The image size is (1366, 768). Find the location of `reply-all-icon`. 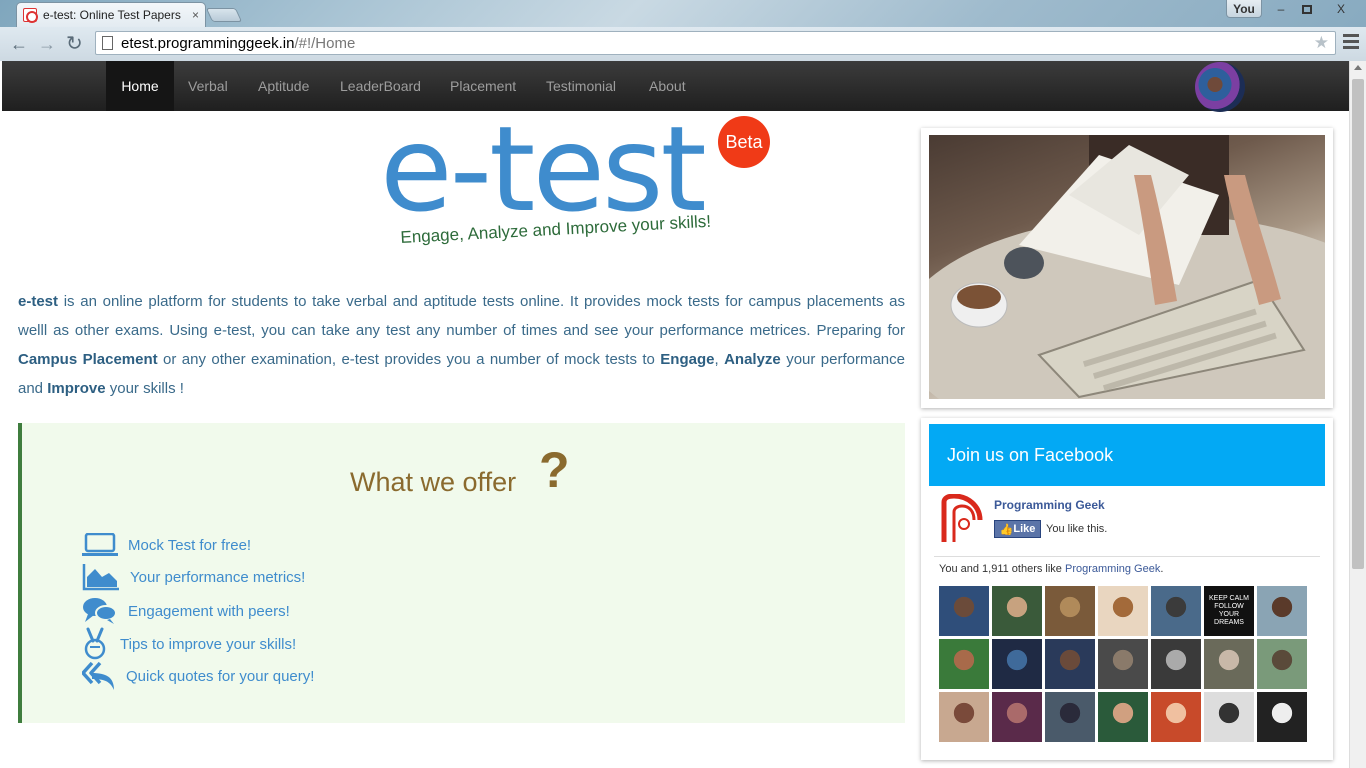

reply-all-icon is located at coordinates (98, 675).